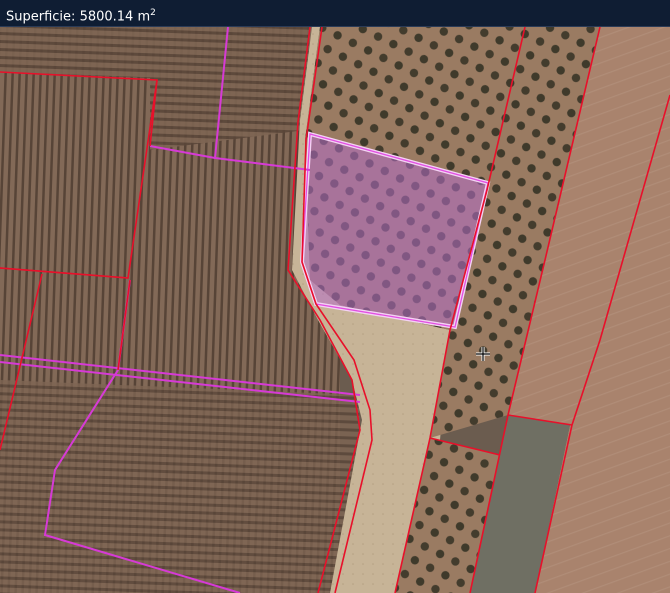  I want to click on area-value: 5800.14 m, so click(115, 17).